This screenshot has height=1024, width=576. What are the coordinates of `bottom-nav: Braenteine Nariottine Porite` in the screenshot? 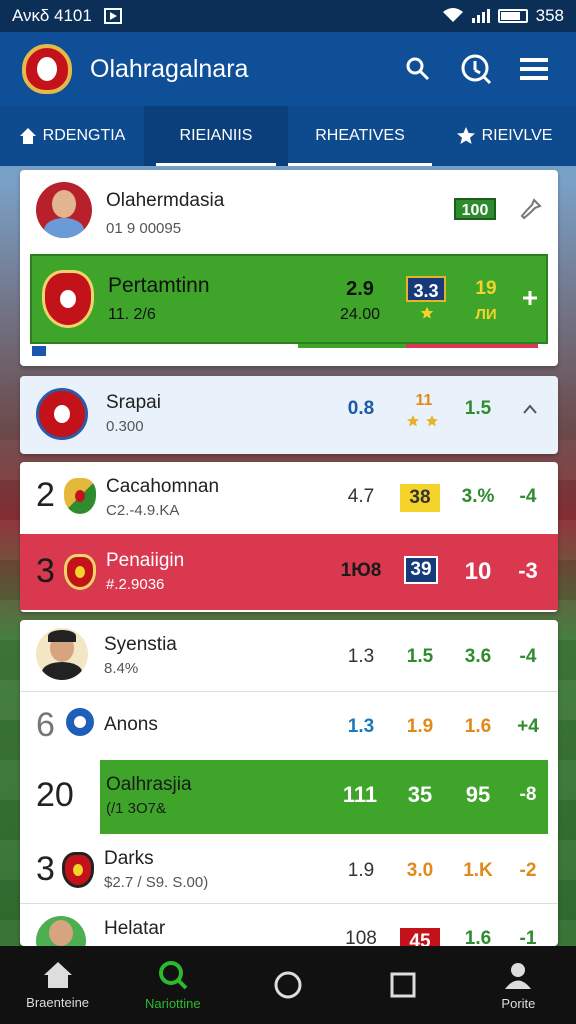 It's located at (288, 985).